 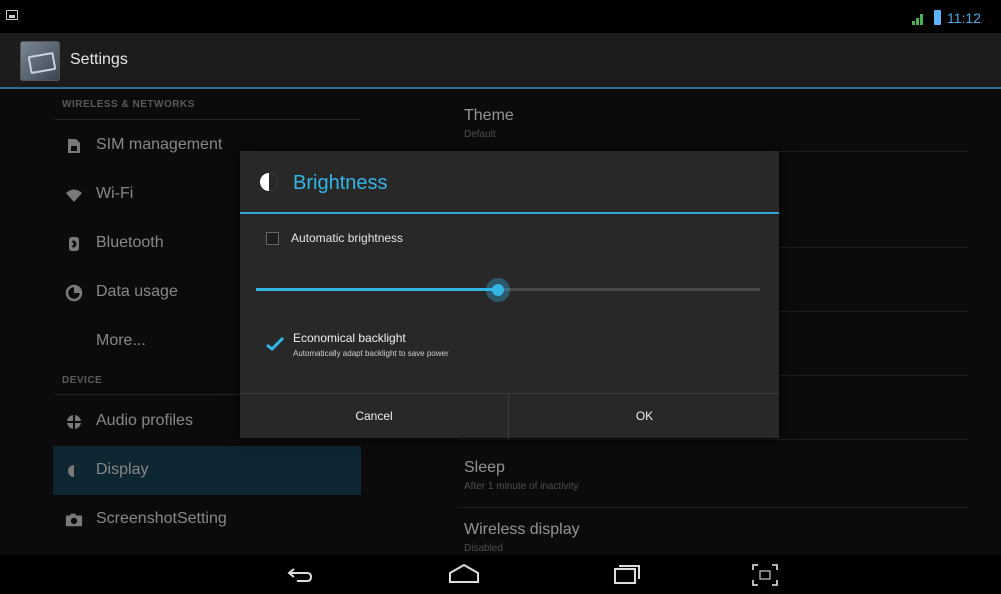 I want to click on brightness-icon, so click(x=269, y=182).